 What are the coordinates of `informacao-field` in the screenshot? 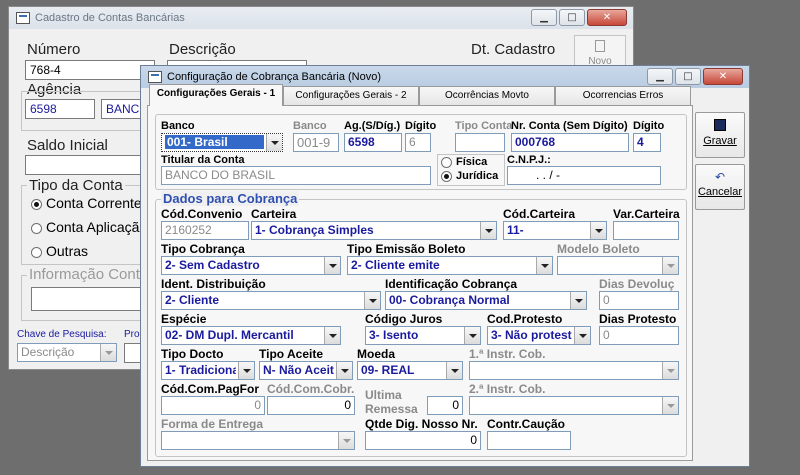 It's located at (90, 299).